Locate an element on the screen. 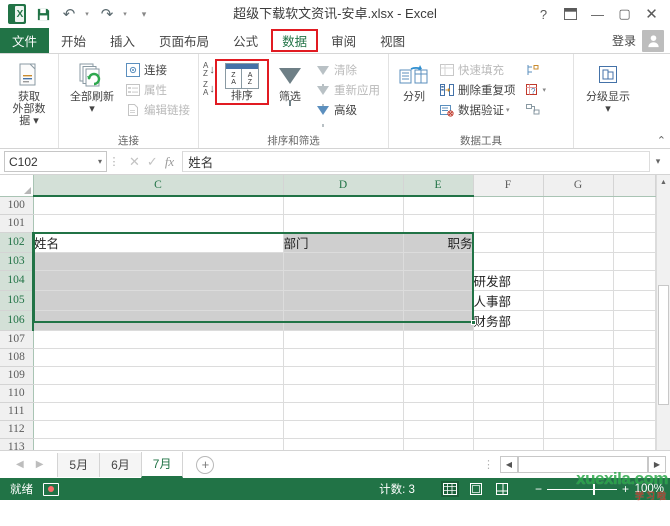  cell-D102: 部门 is located at coordinates (343, 242).